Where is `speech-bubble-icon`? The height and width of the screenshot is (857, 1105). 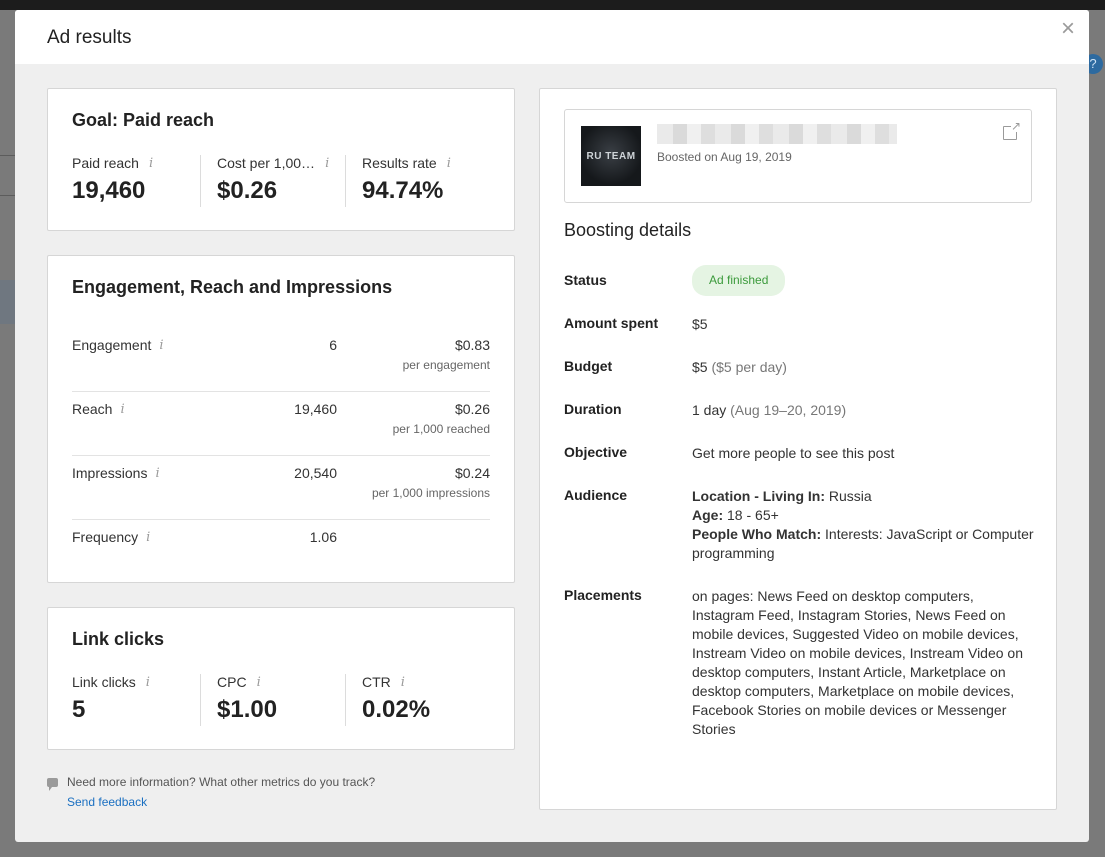
speech-bubble-icon is located at coordinates (52, 784).